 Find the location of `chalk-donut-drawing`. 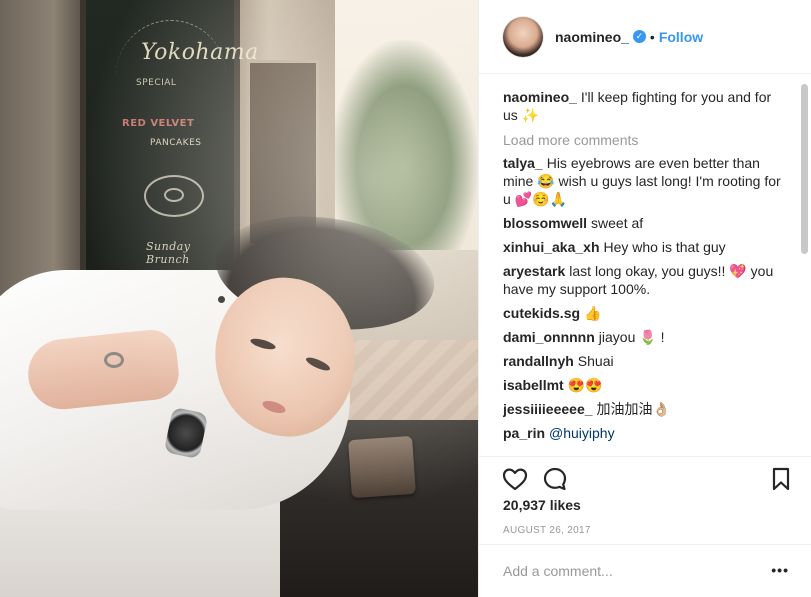

chalk-donut-drawing is located at coordinates (174, 196).